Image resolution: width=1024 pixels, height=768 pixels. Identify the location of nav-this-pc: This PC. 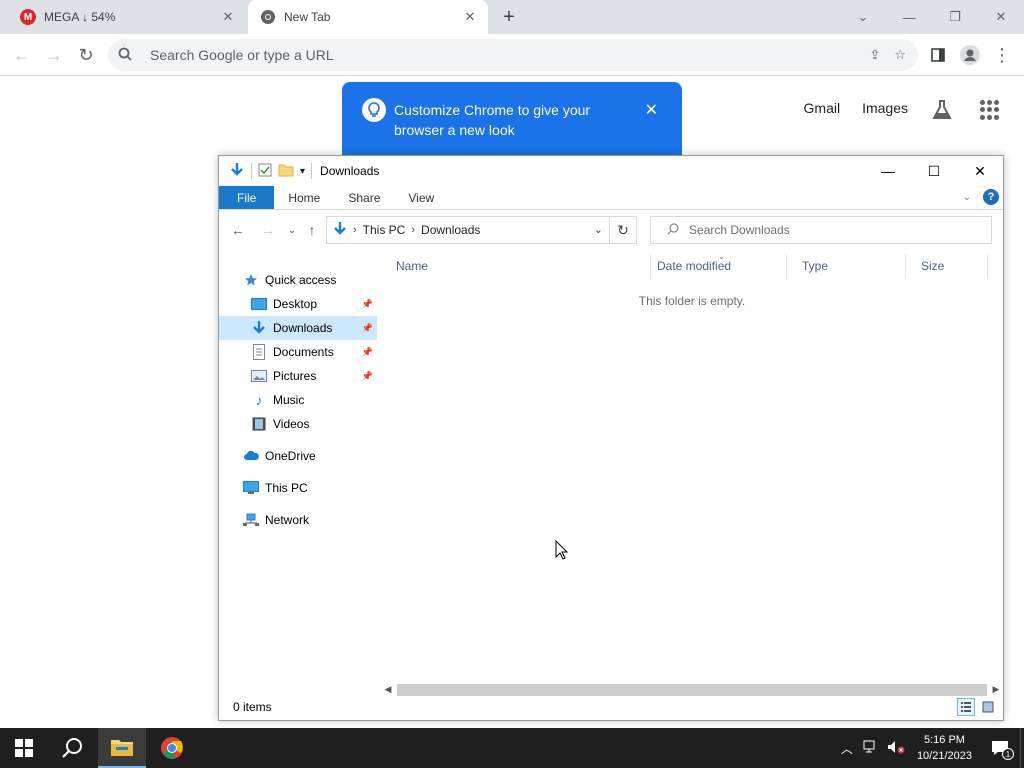
(308, 488).